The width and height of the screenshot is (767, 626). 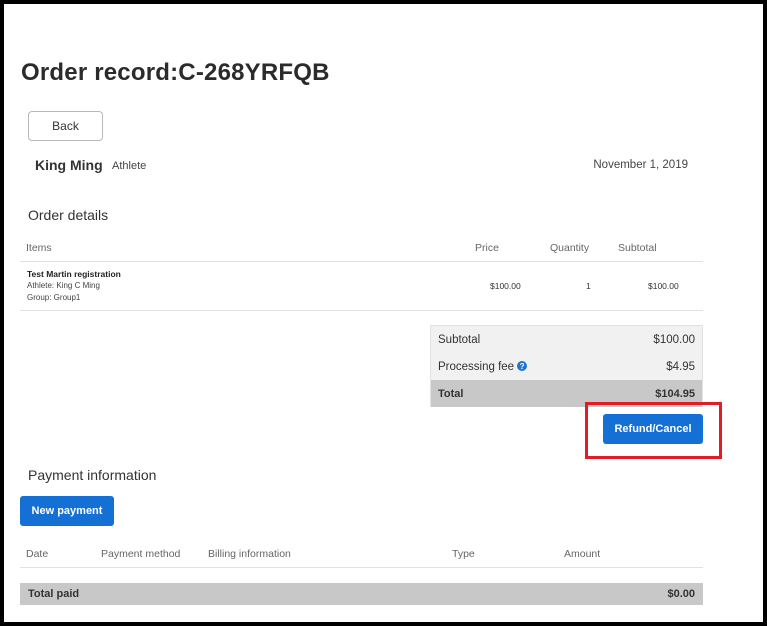 What do you see at coordinates (476, 366) in the screenshot?
I see `summary-fee-label: Processing fee` at bounding box center [476, 366].